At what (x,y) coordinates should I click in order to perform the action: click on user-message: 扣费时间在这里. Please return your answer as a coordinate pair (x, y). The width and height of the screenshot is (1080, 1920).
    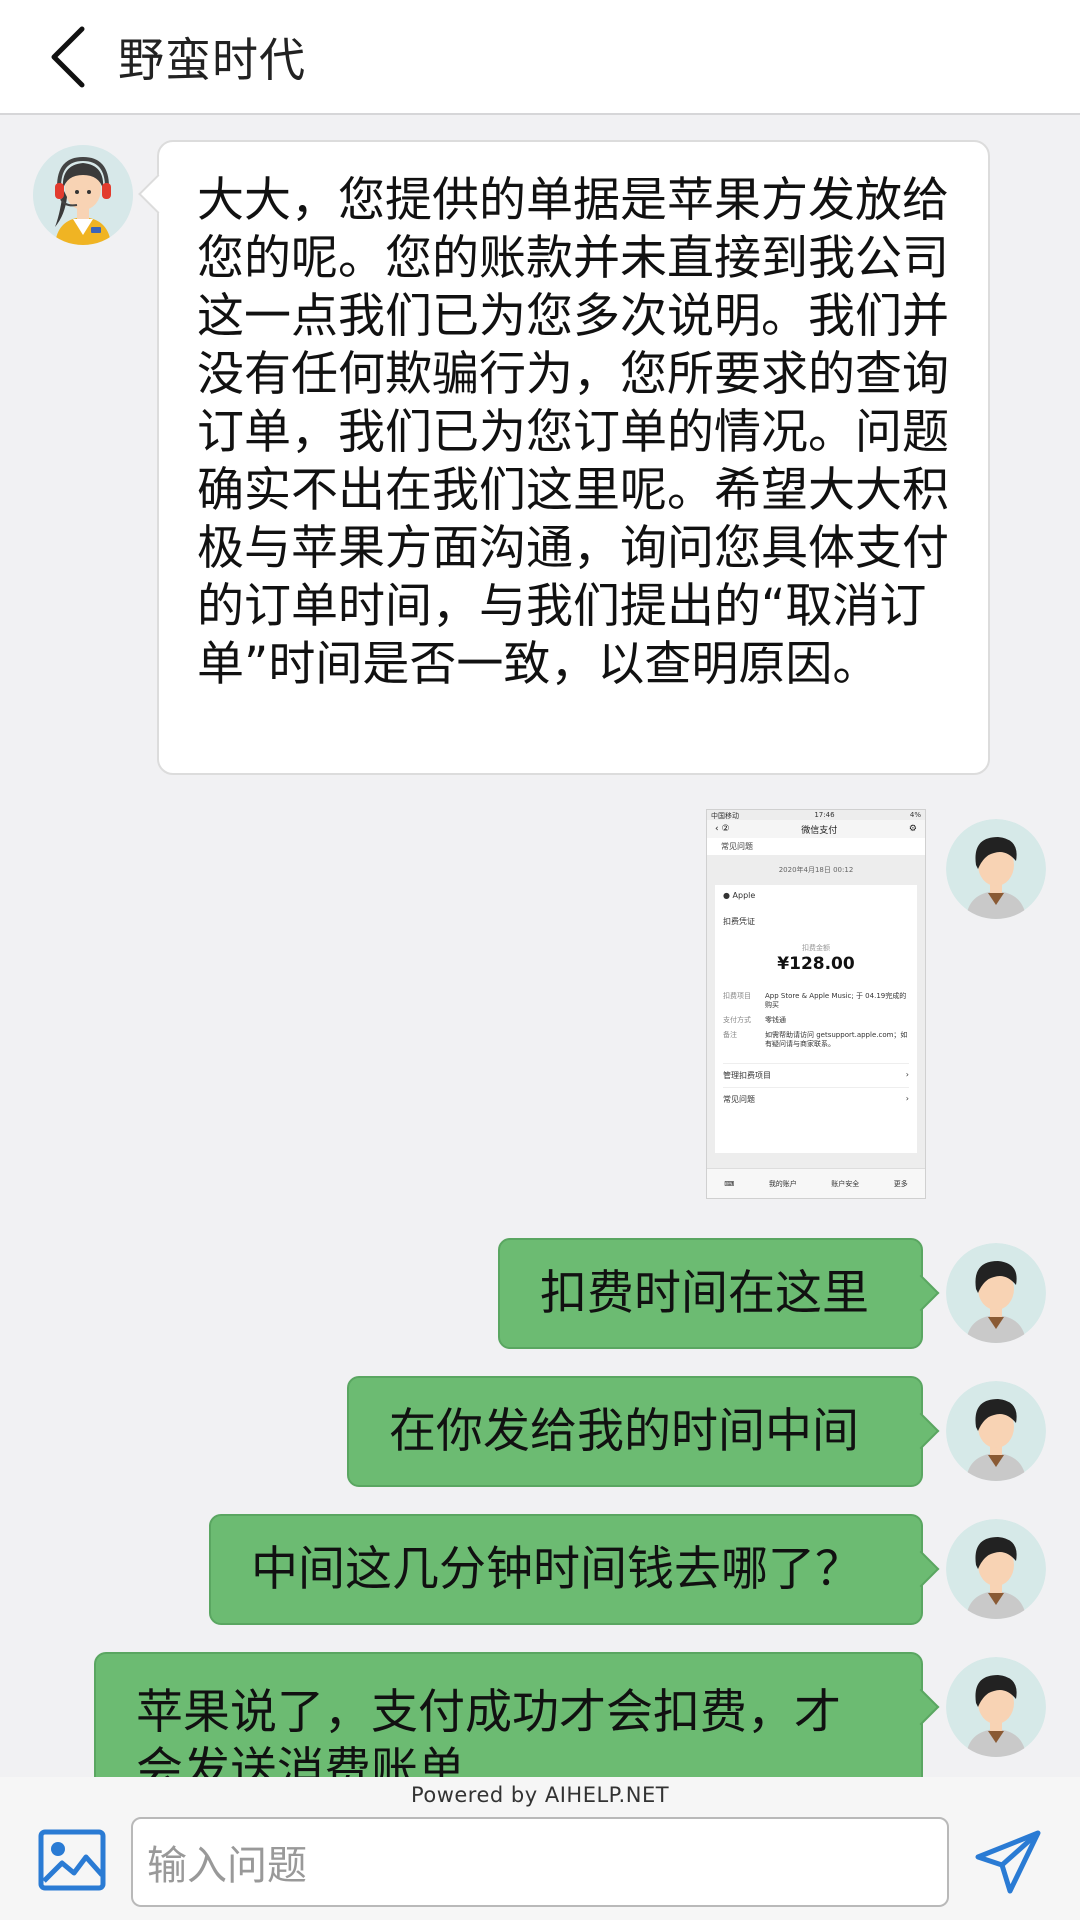
    Looking at the image, I should click on (710, 1293).